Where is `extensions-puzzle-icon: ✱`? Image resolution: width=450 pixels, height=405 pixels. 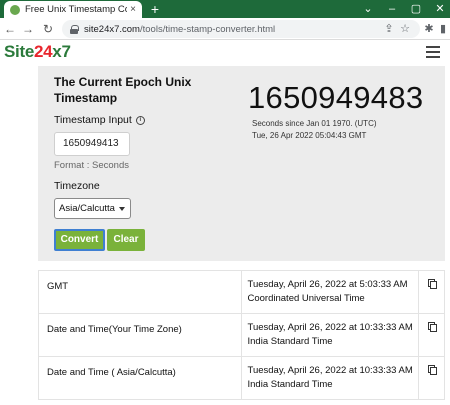 extensions-puzzle-icon: ✱ is located at coordinates (429, 29).